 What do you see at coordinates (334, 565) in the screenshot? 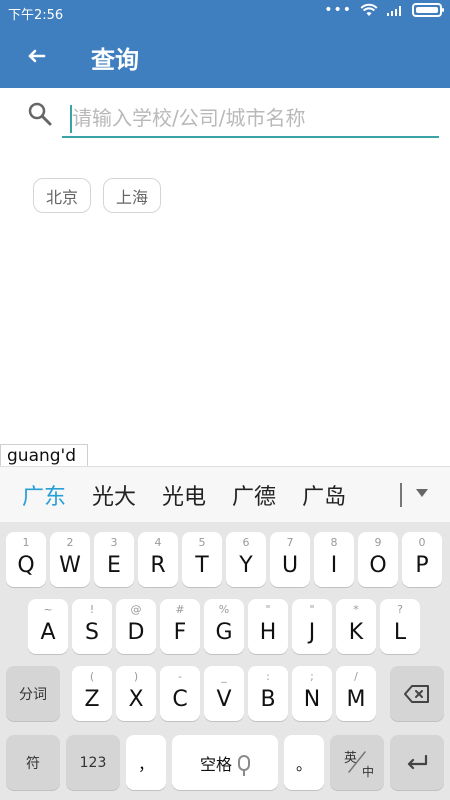
I see `key-label: I` at bounding box center [334, 565].